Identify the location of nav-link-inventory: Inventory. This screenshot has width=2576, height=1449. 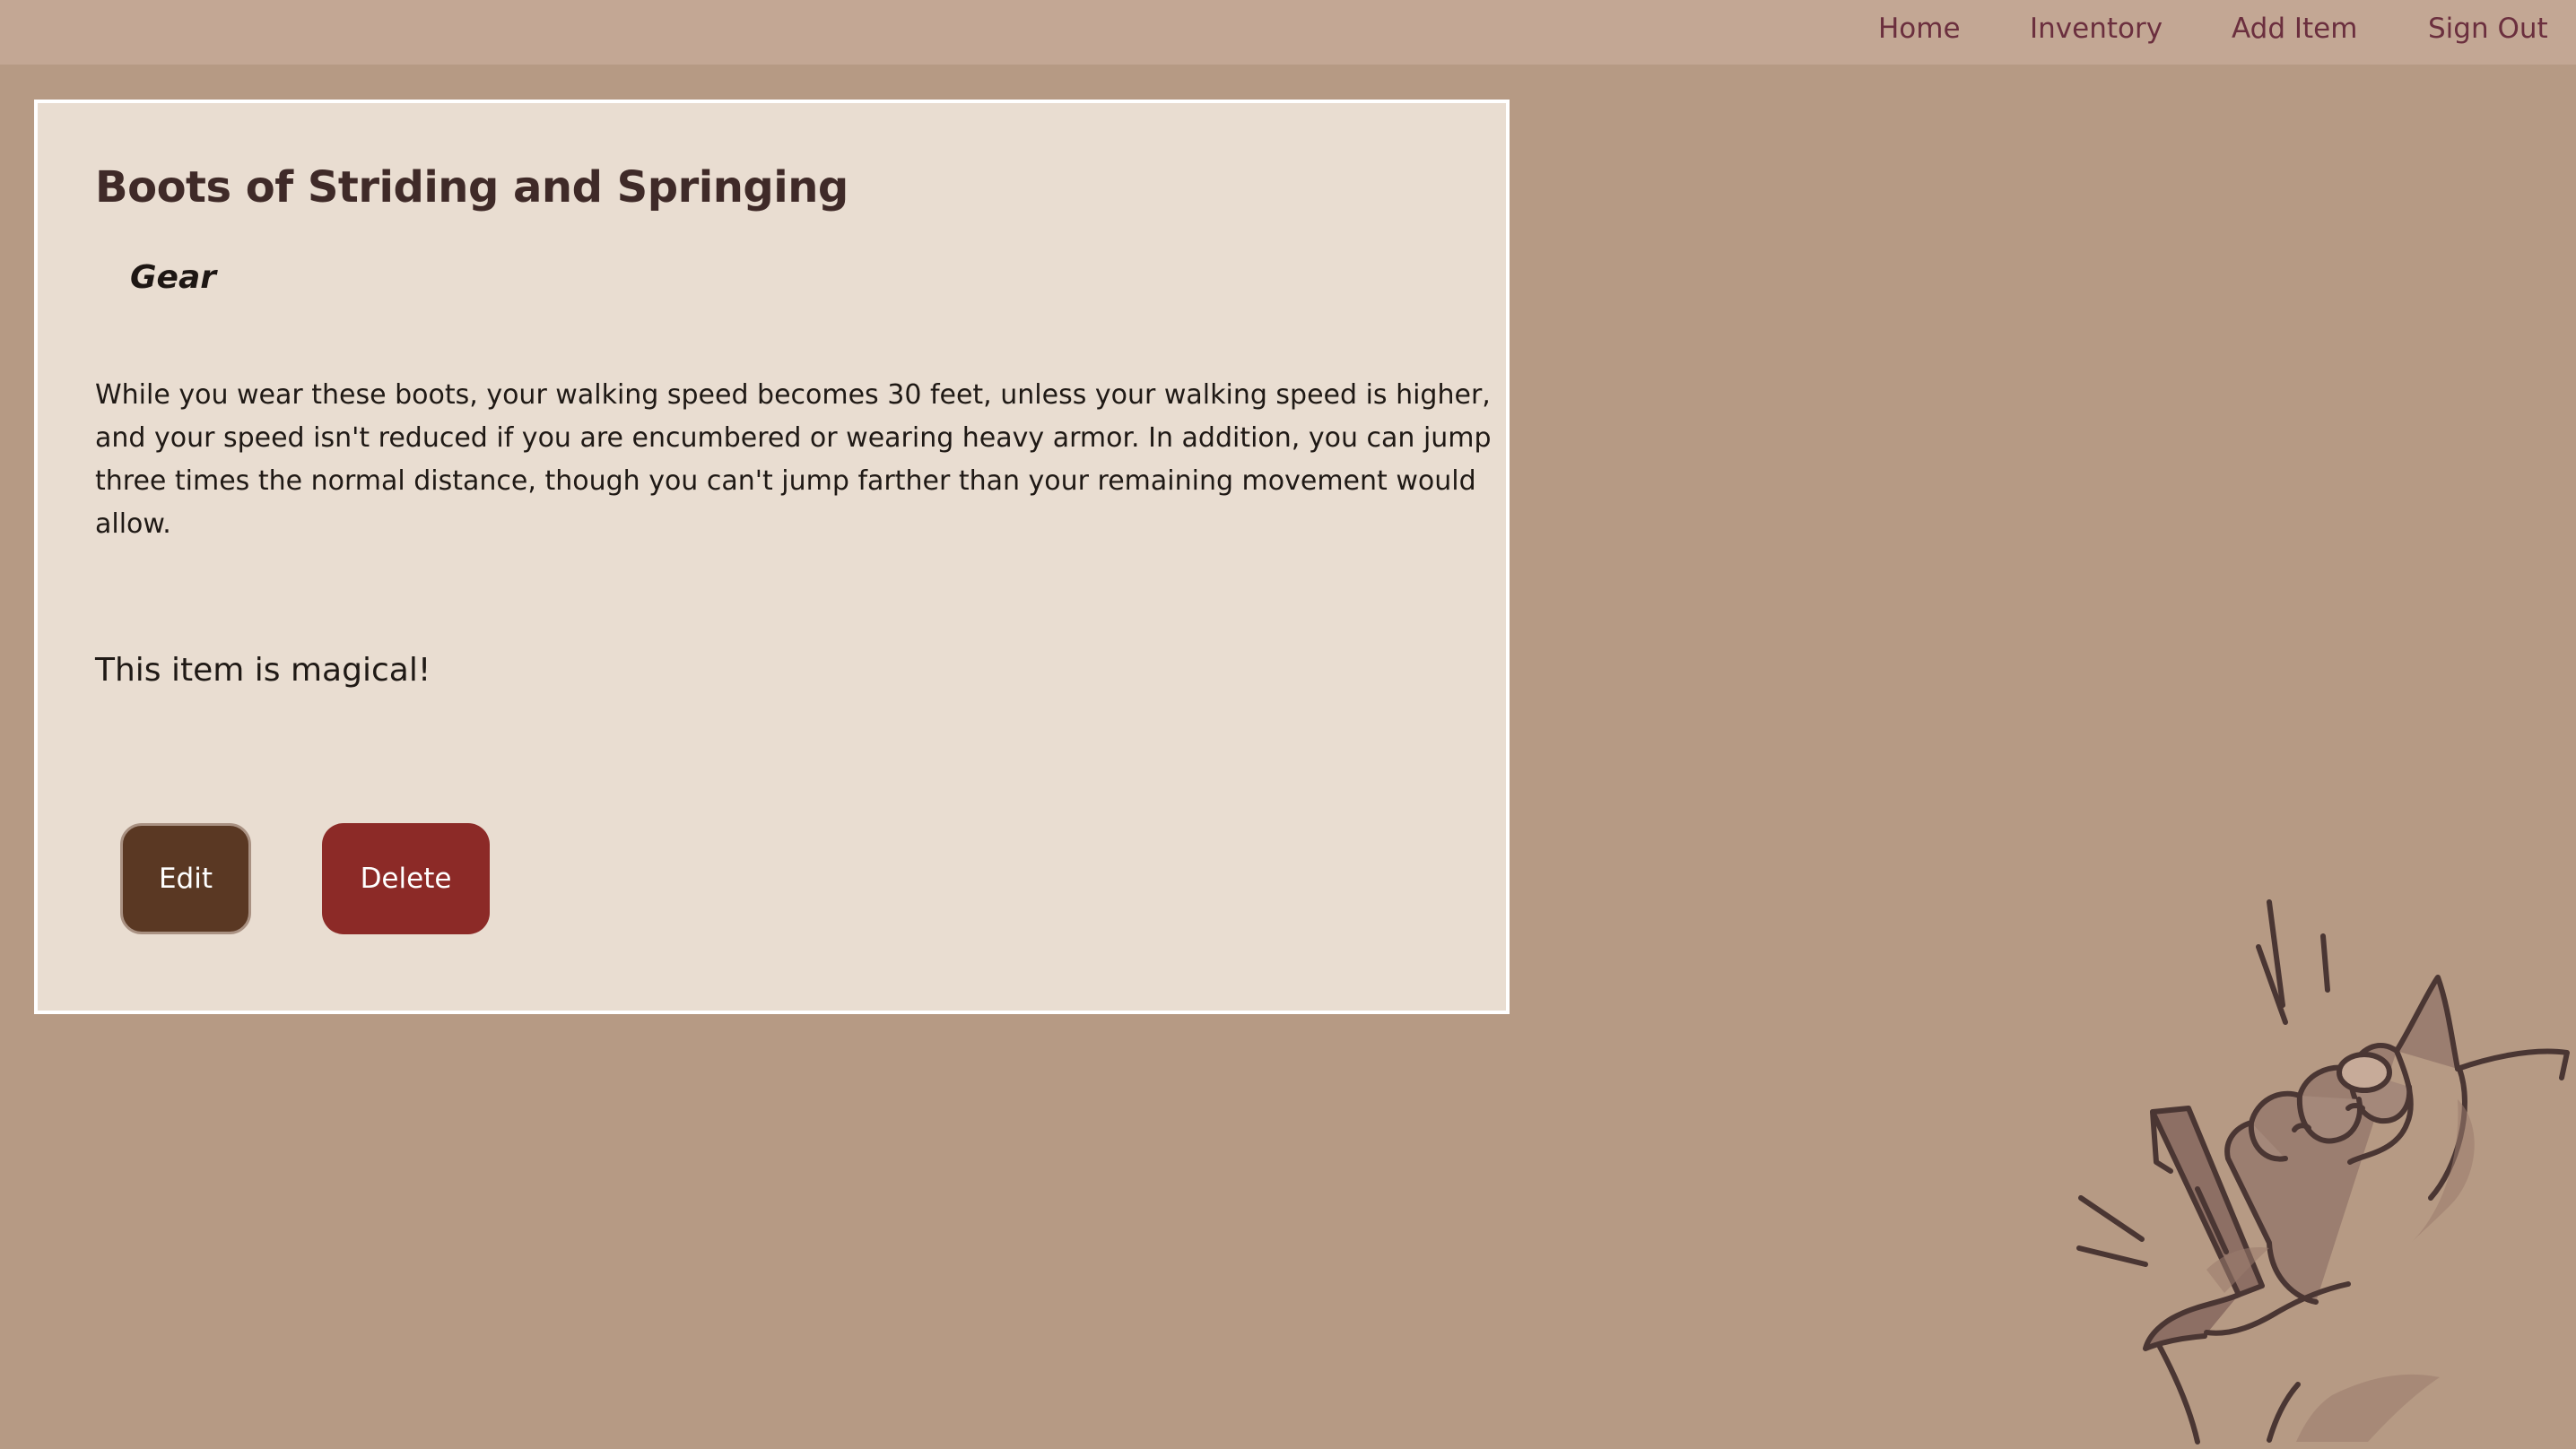
(2096, 28).